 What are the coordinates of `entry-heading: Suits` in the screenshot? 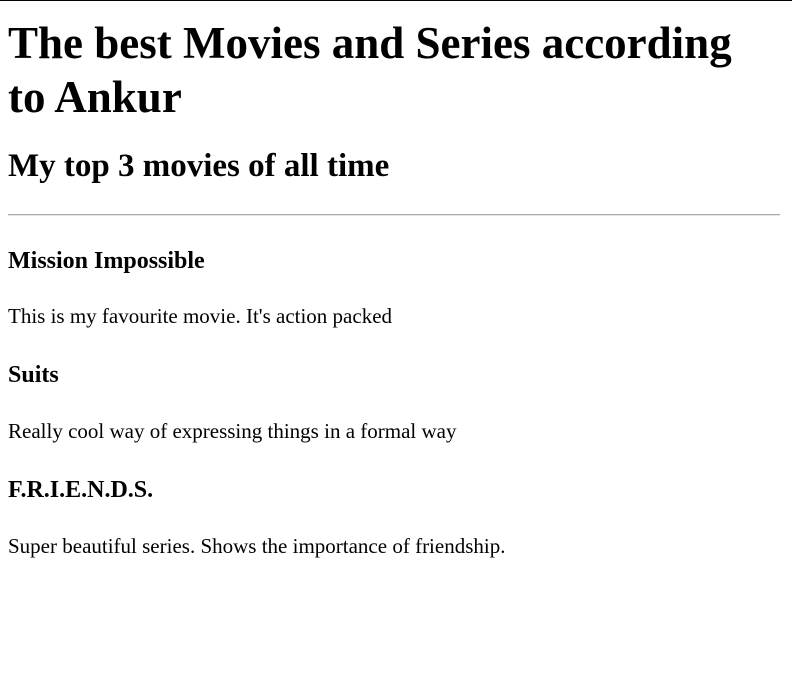 It's located at (33, 375).